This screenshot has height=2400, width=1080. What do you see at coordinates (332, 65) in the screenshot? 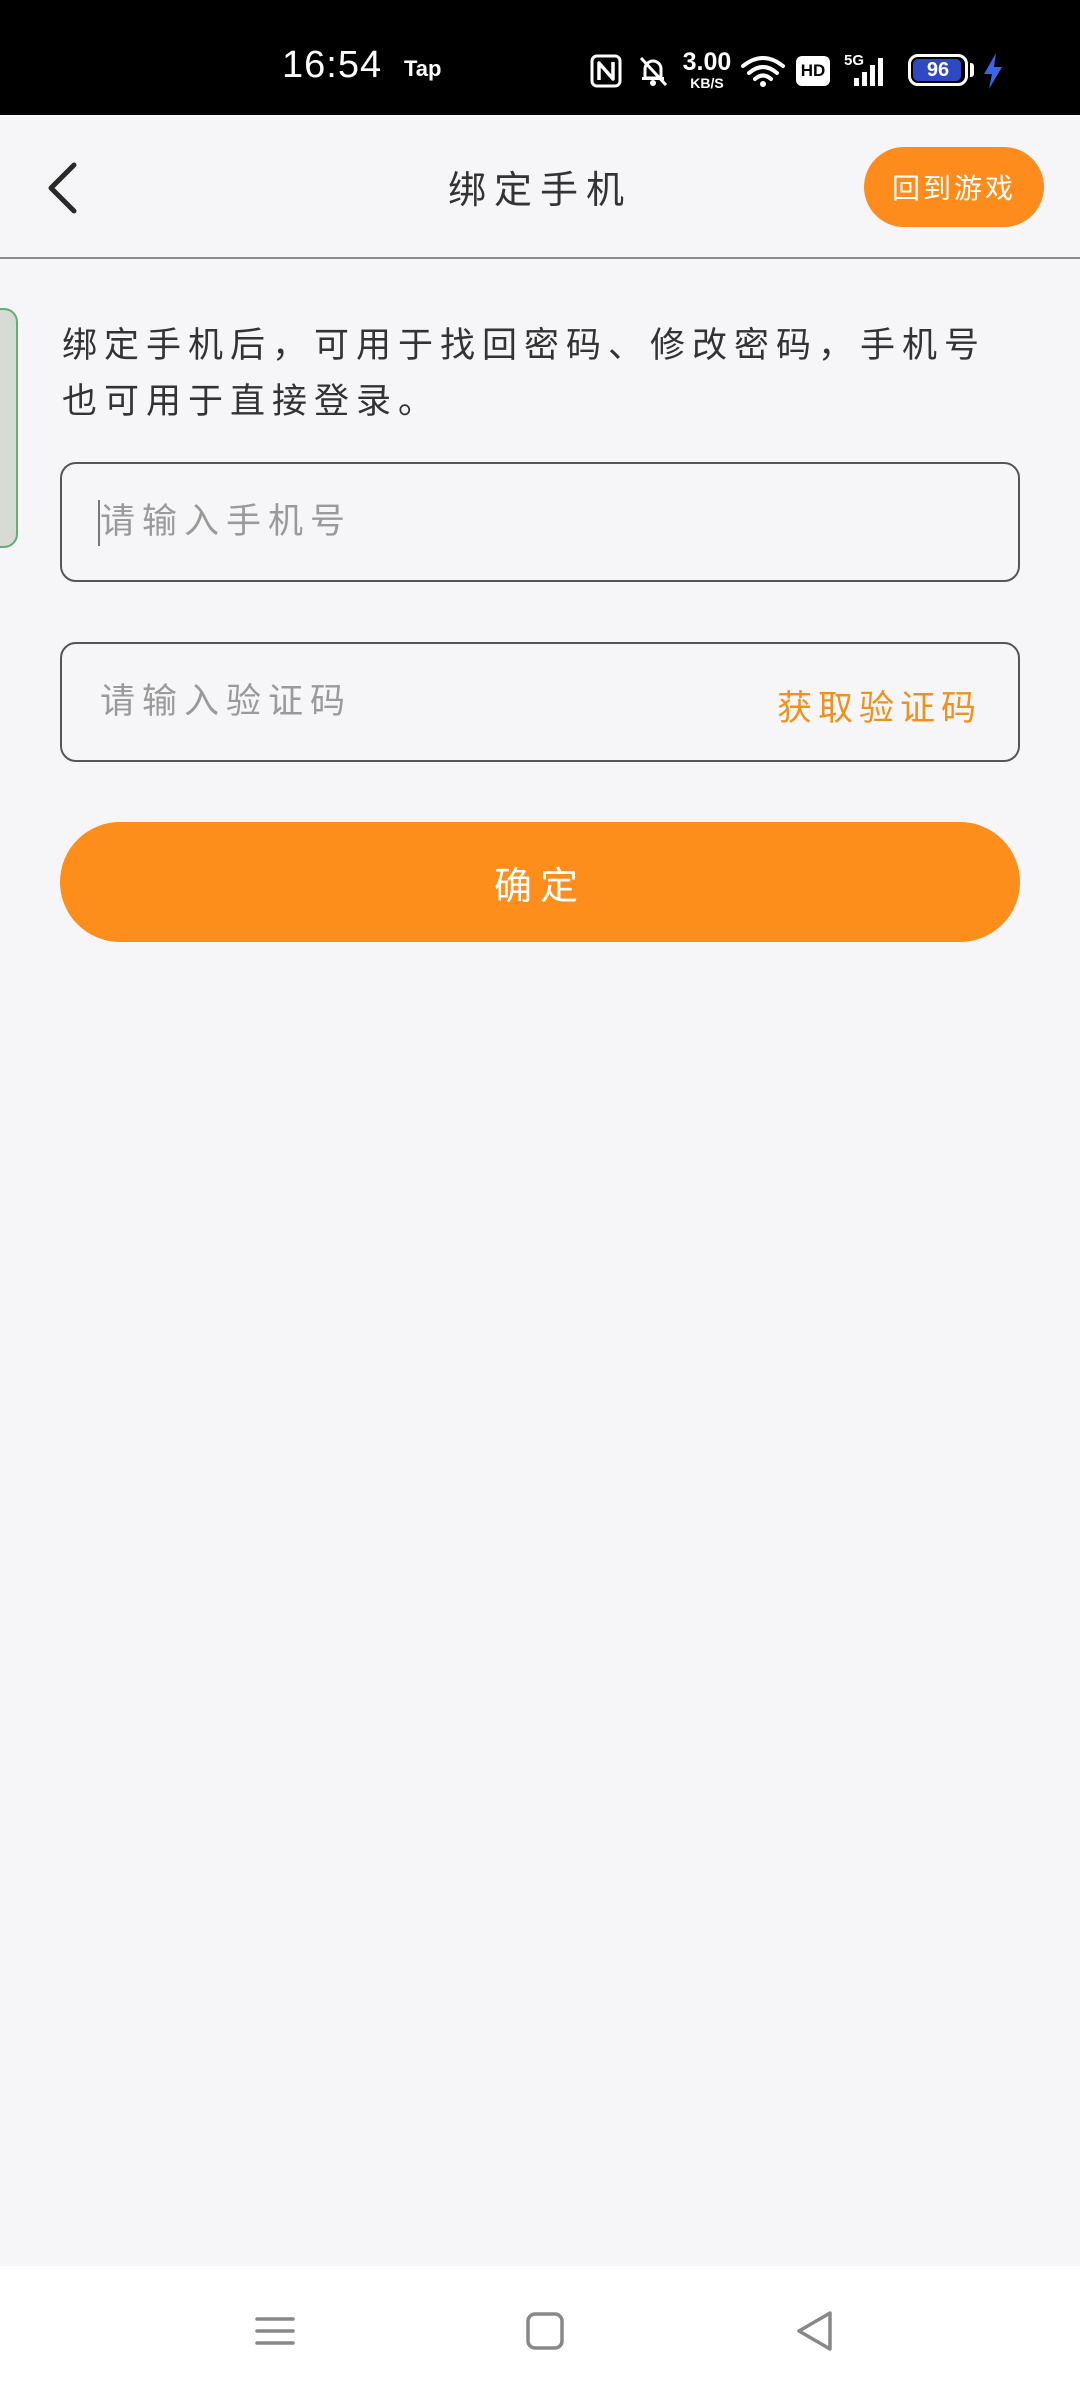
I see `status-time: 16:54` at bounding box center [332, 65].